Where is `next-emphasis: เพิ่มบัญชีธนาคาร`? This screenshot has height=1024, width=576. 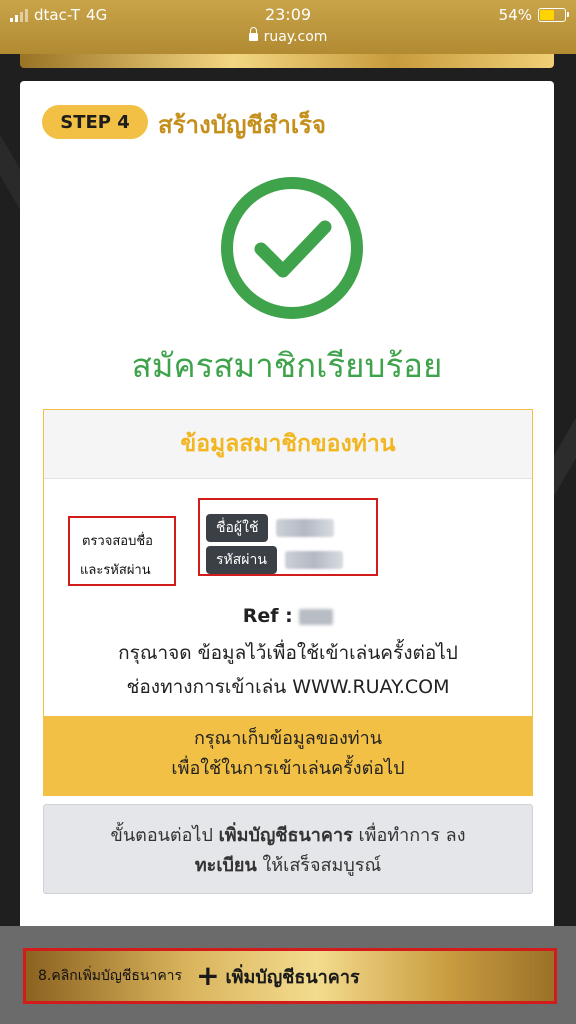 next-emphasis: เพิ่มบัญชีธนาคาร is located at coordinates (285, 835).